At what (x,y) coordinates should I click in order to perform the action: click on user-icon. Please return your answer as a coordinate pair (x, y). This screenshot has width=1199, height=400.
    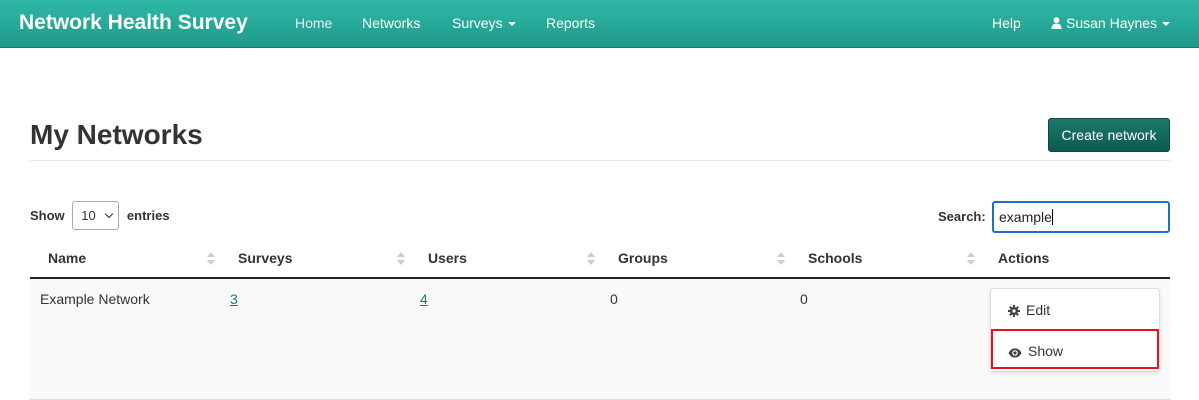
    Looking at the image, I should click on (1056, 23).